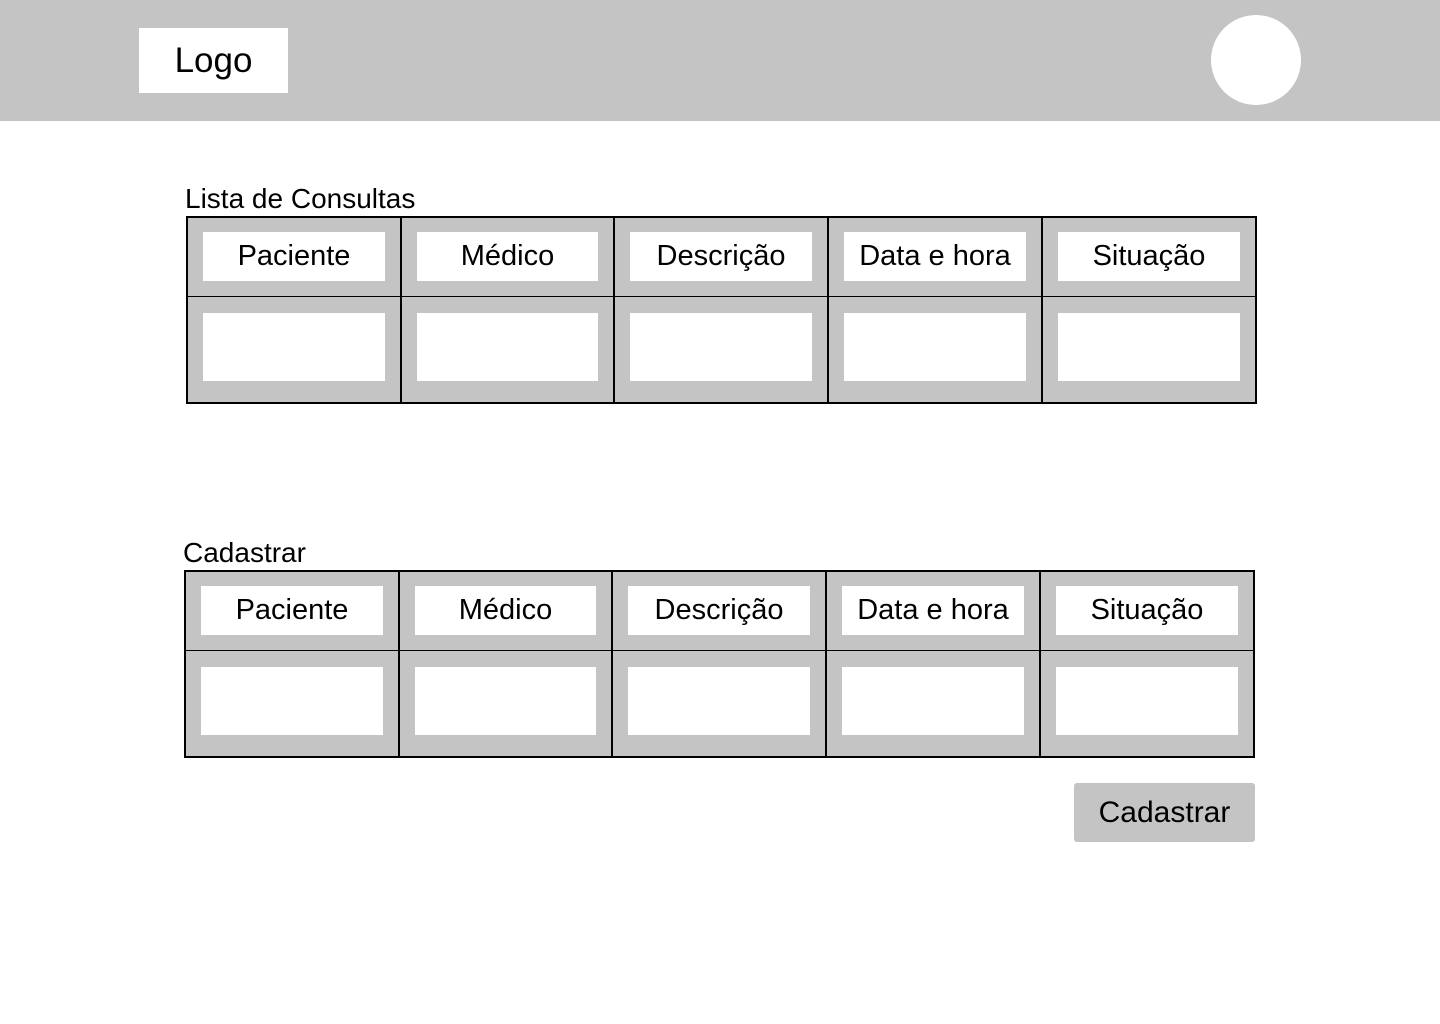  What do you see at coordinates (505, 701) in the screenshot?
I see `medico-input` at bounding box center [505, 701].